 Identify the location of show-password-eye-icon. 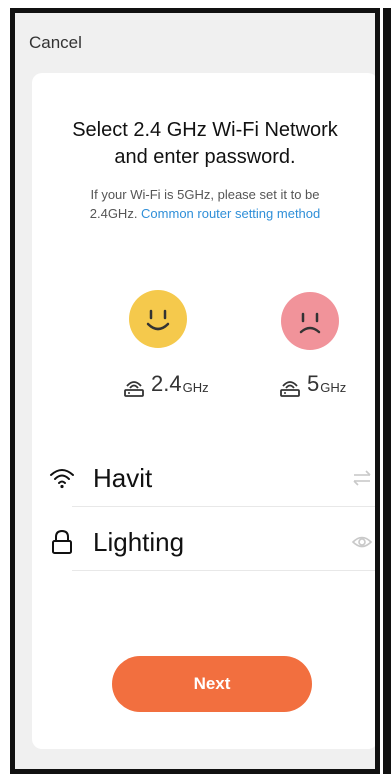
(362, 542).